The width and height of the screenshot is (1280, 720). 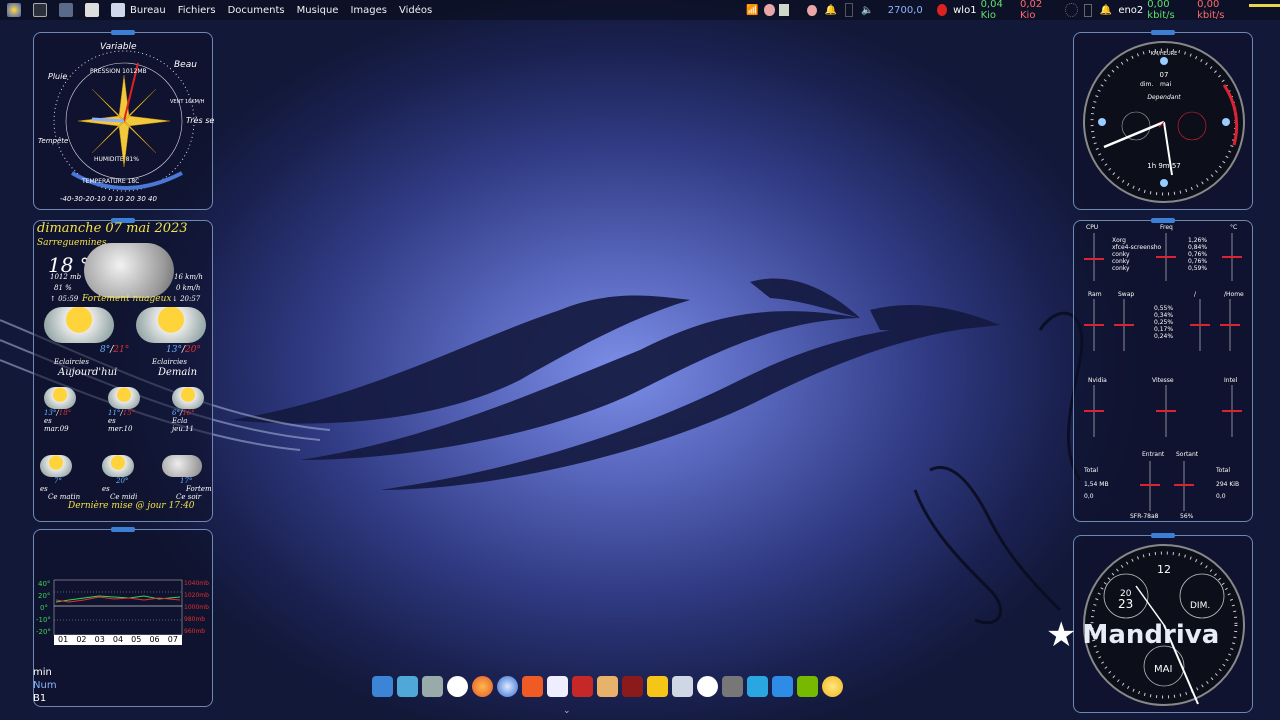 What do you see at coordinates (110, 181) in the screenshot?
I see `compass-temperature: TEMPERATURE 18C` at bounding box center [110, 181].